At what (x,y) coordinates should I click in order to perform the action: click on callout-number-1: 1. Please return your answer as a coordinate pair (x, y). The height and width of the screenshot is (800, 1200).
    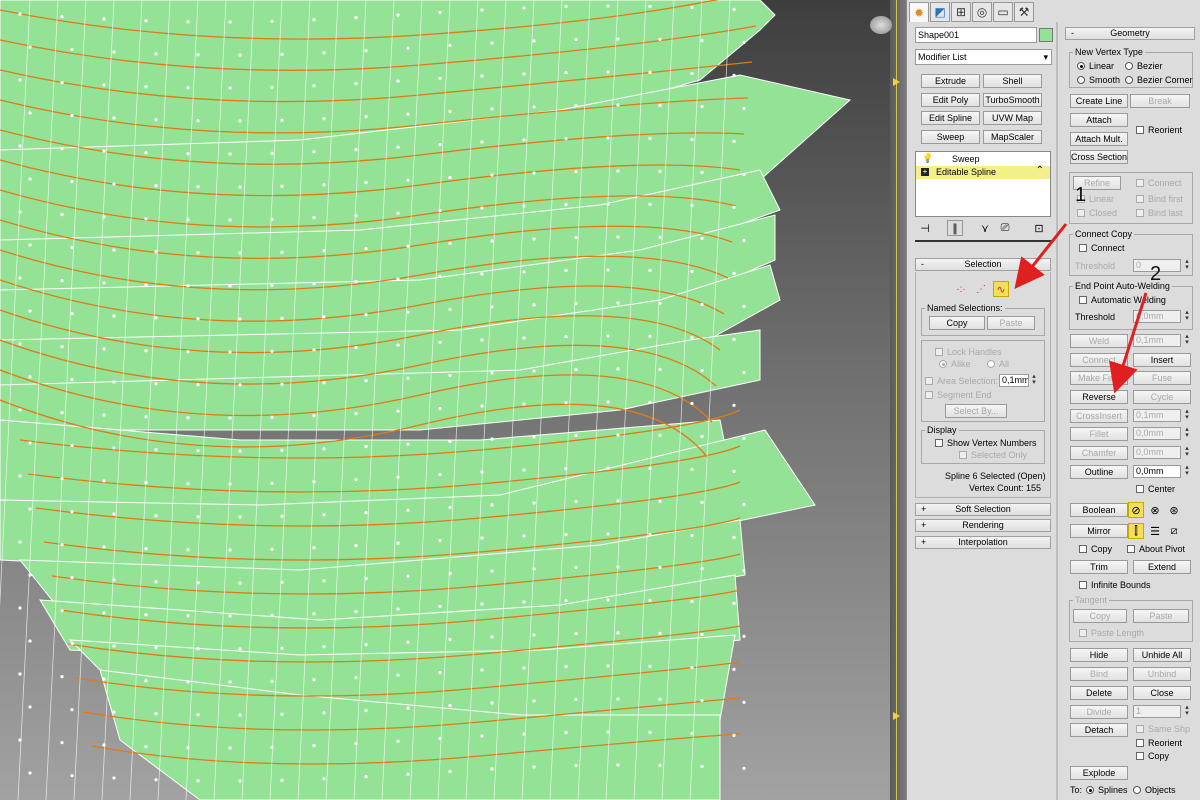
    Looking at the image, I should click on (1081, 195).